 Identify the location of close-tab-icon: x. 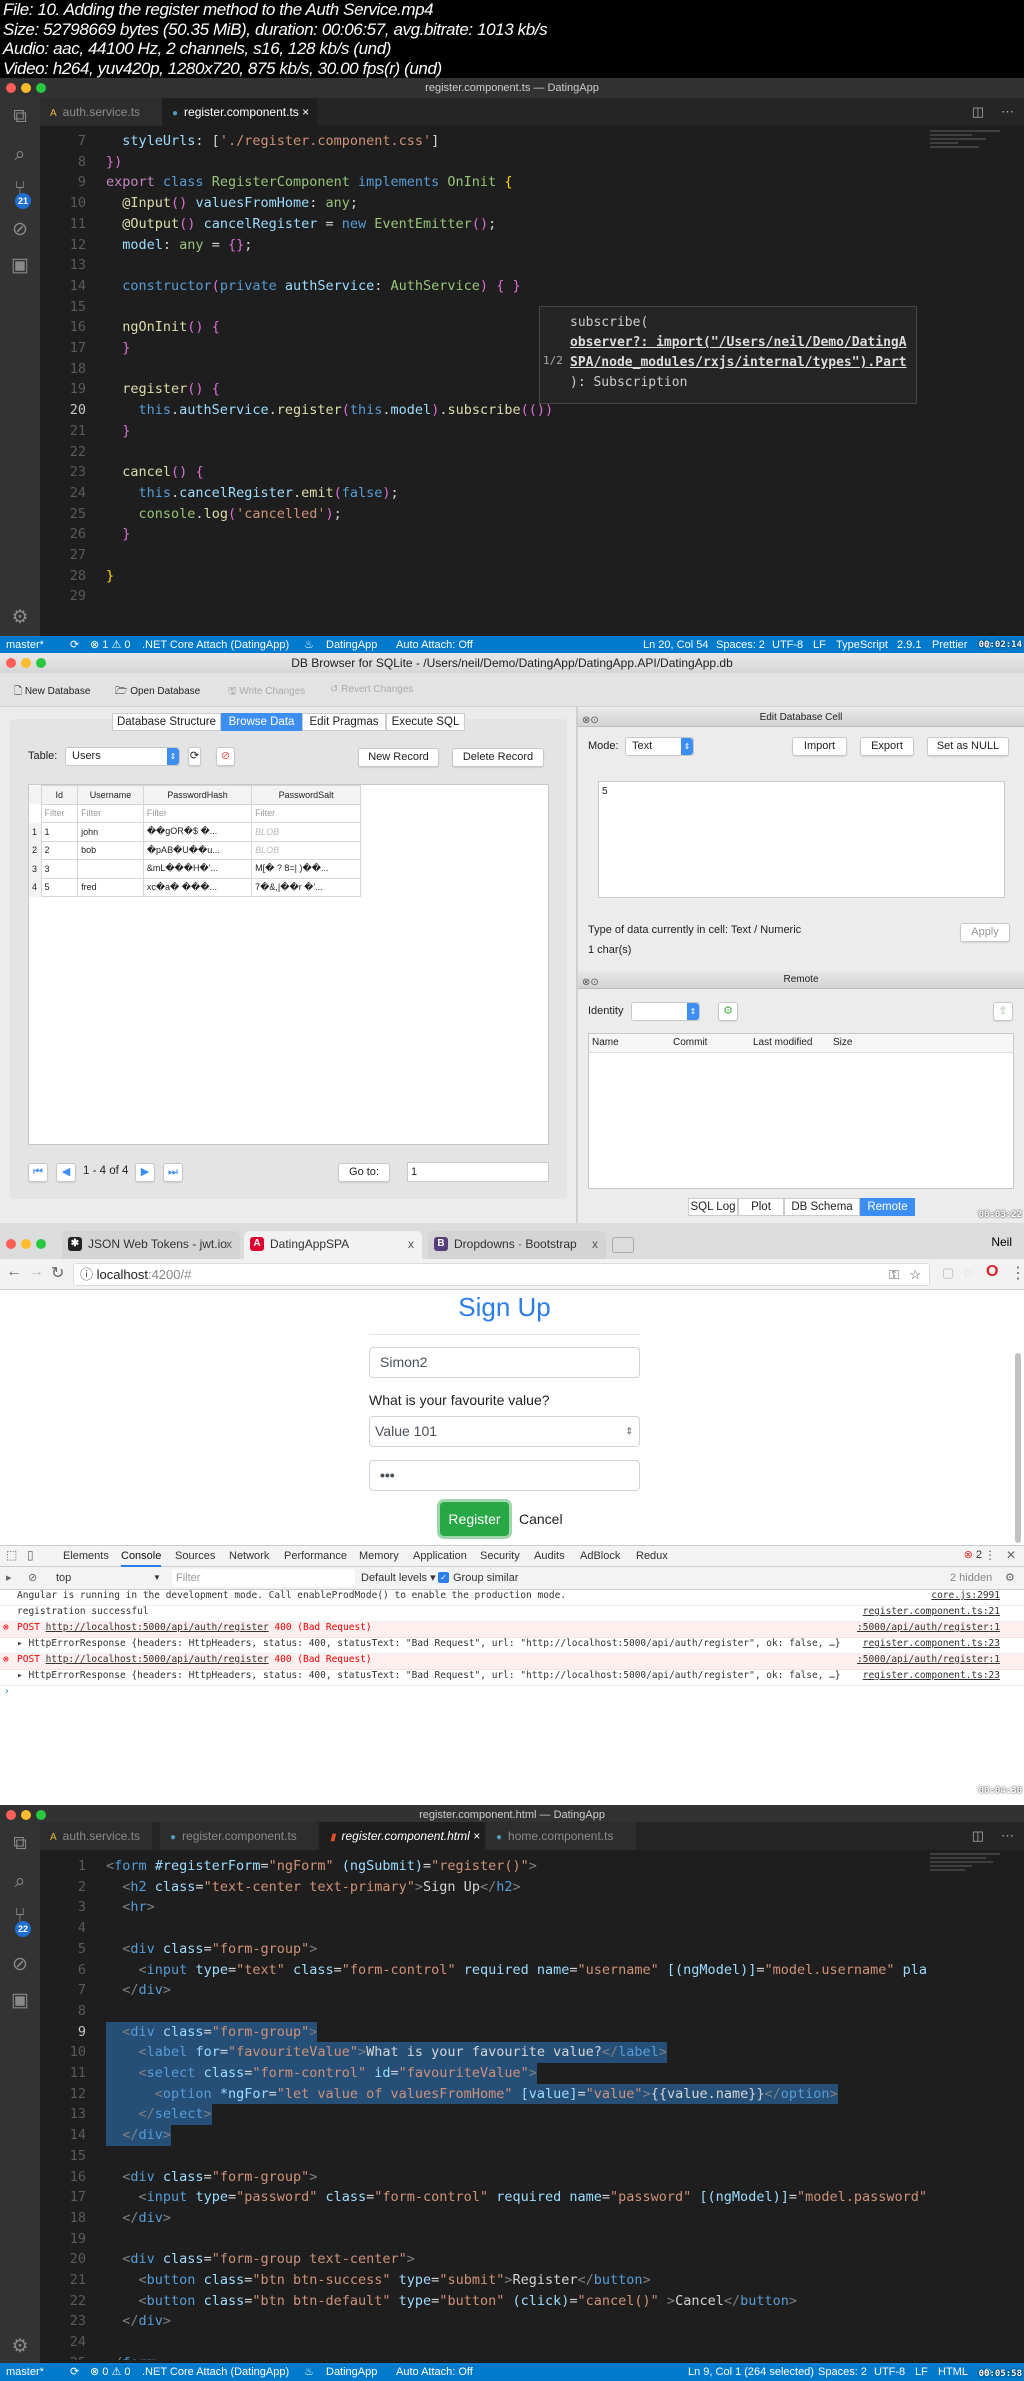
(229, 1244).